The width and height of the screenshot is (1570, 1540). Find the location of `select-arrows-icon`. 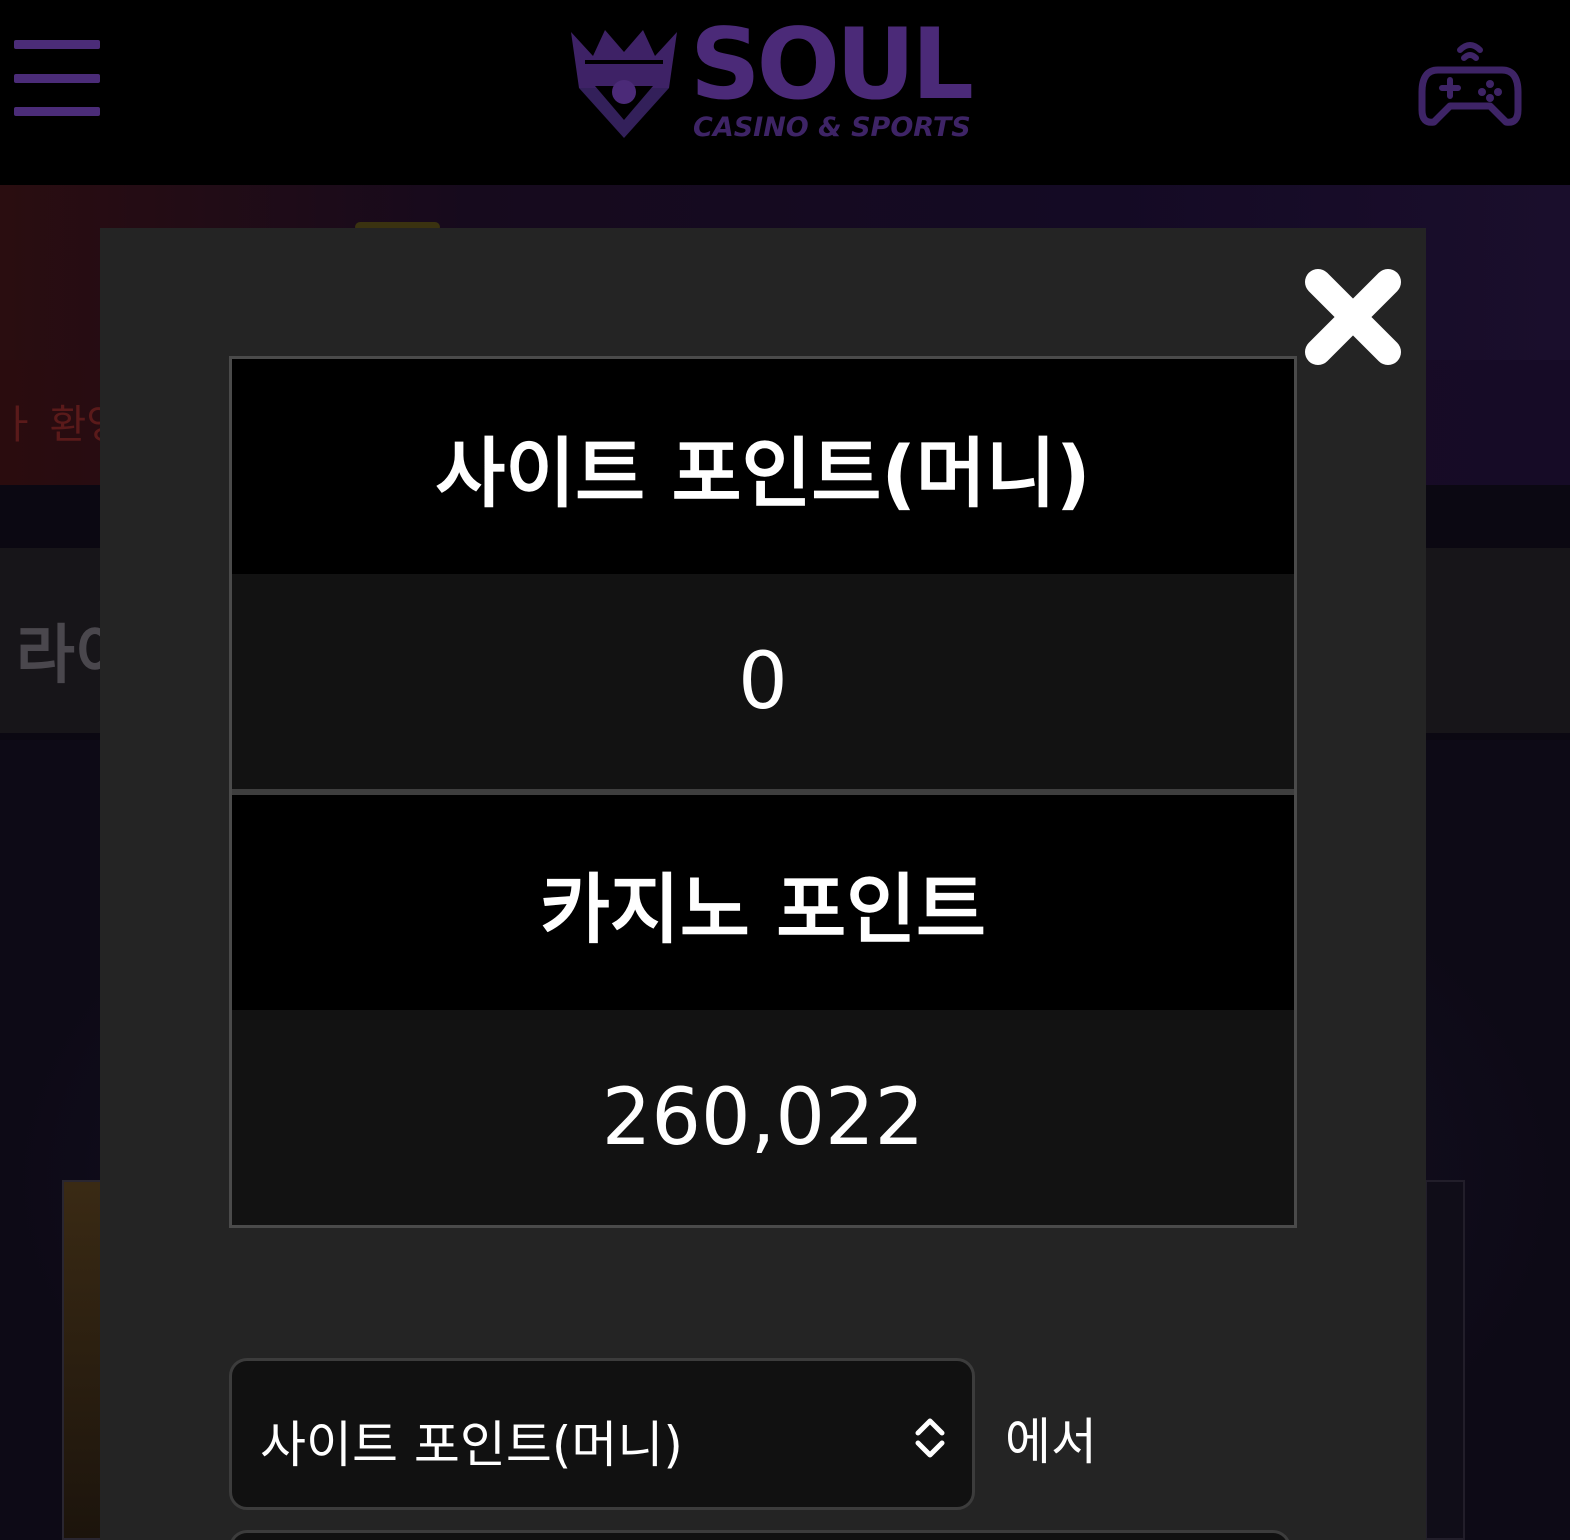

select-arrows-icon is located at coordinates (930, 1438).